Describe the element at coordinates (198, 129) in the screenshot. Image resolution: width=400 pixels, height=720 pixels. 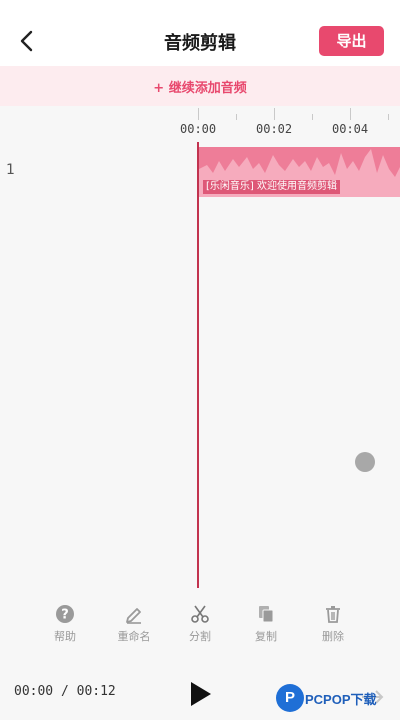
I see `ruler-label: 00:00` at that location.